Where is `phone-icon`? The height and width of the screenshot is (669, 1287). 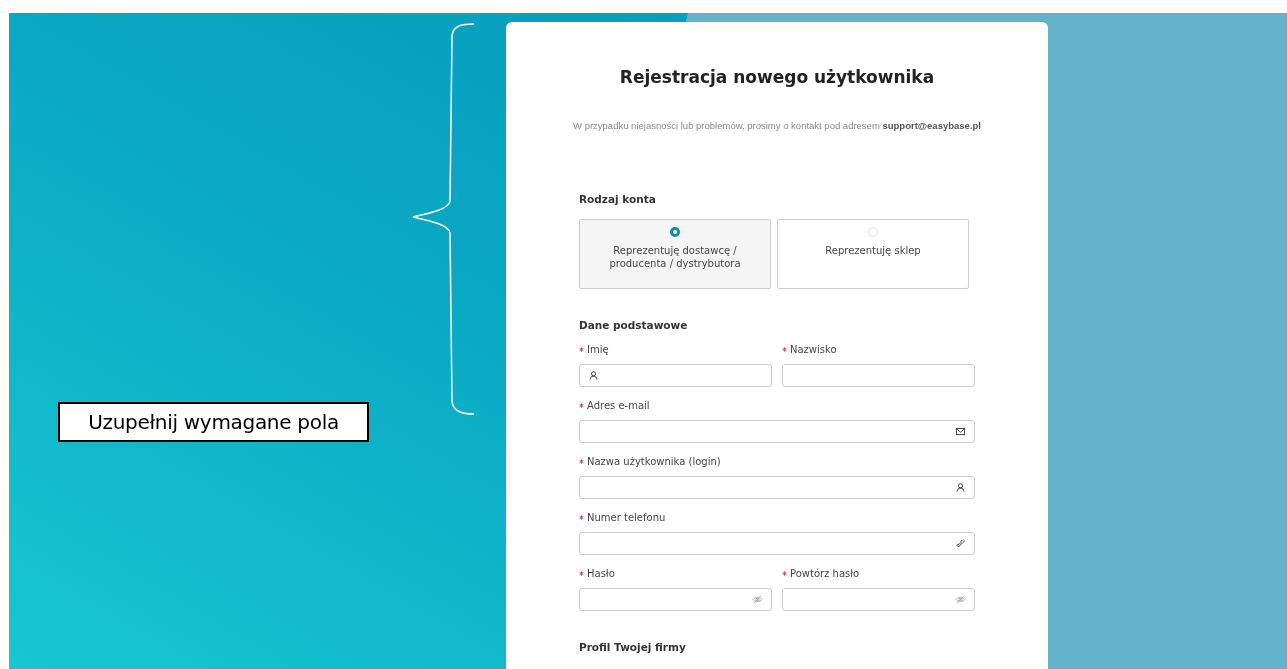
phone-icon is located at coordinates (960, 543).